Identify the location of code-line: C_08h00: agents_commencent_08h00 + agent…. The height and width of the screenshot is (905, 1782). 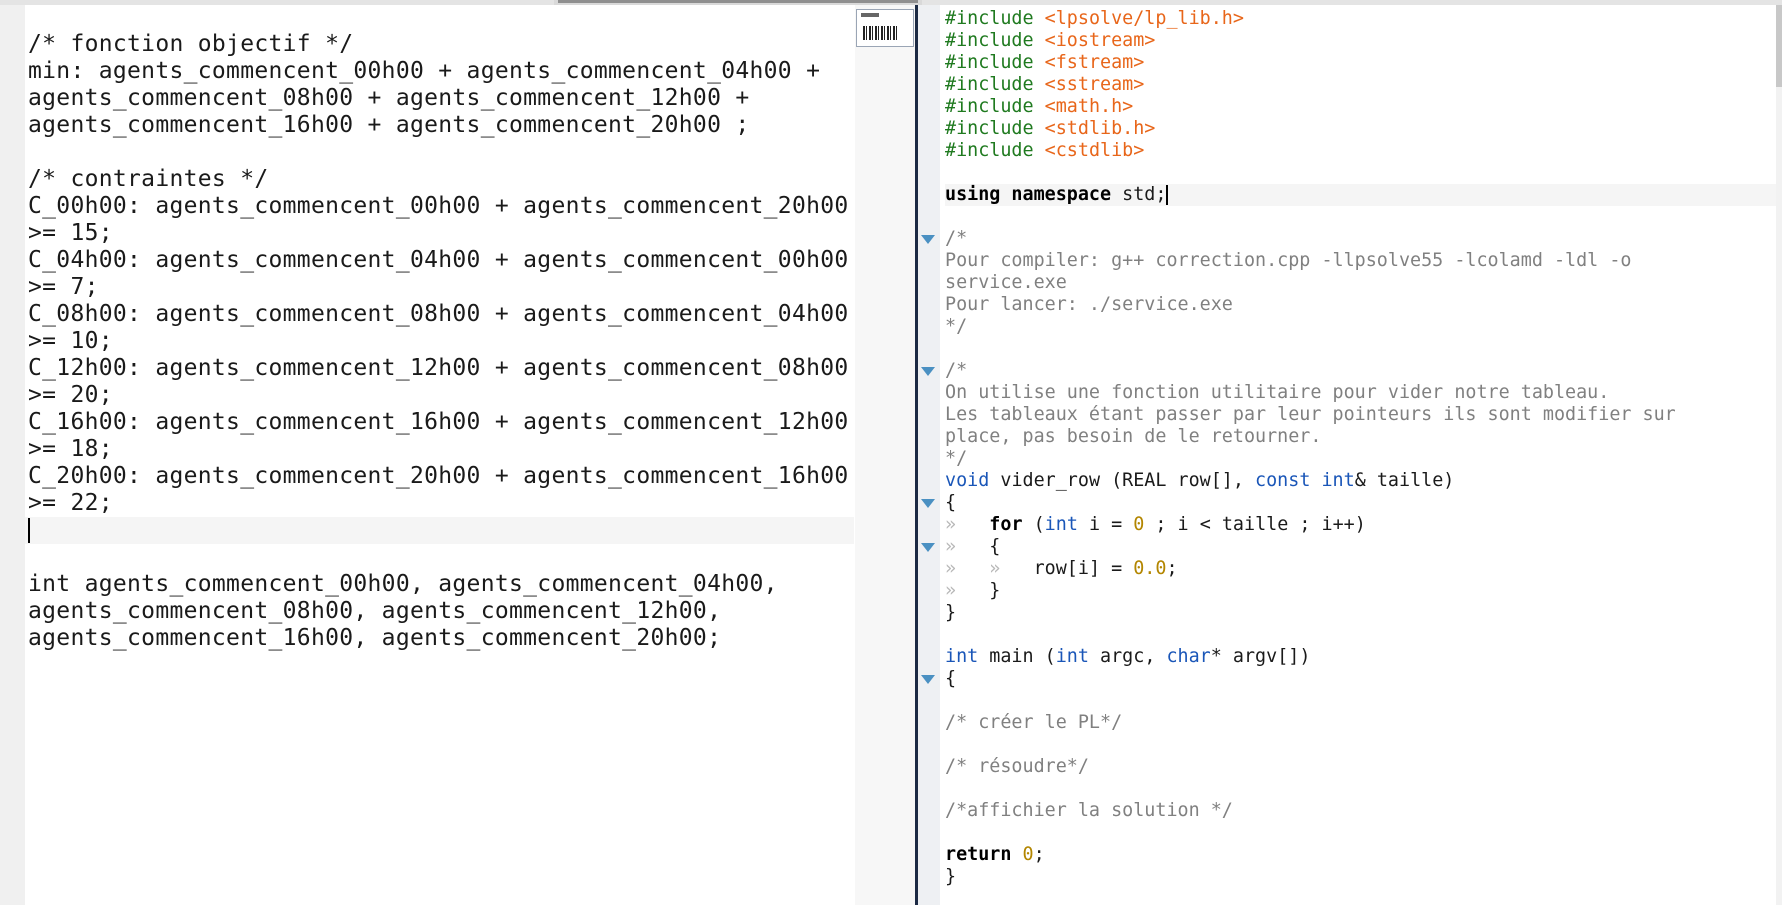
(441, 314).